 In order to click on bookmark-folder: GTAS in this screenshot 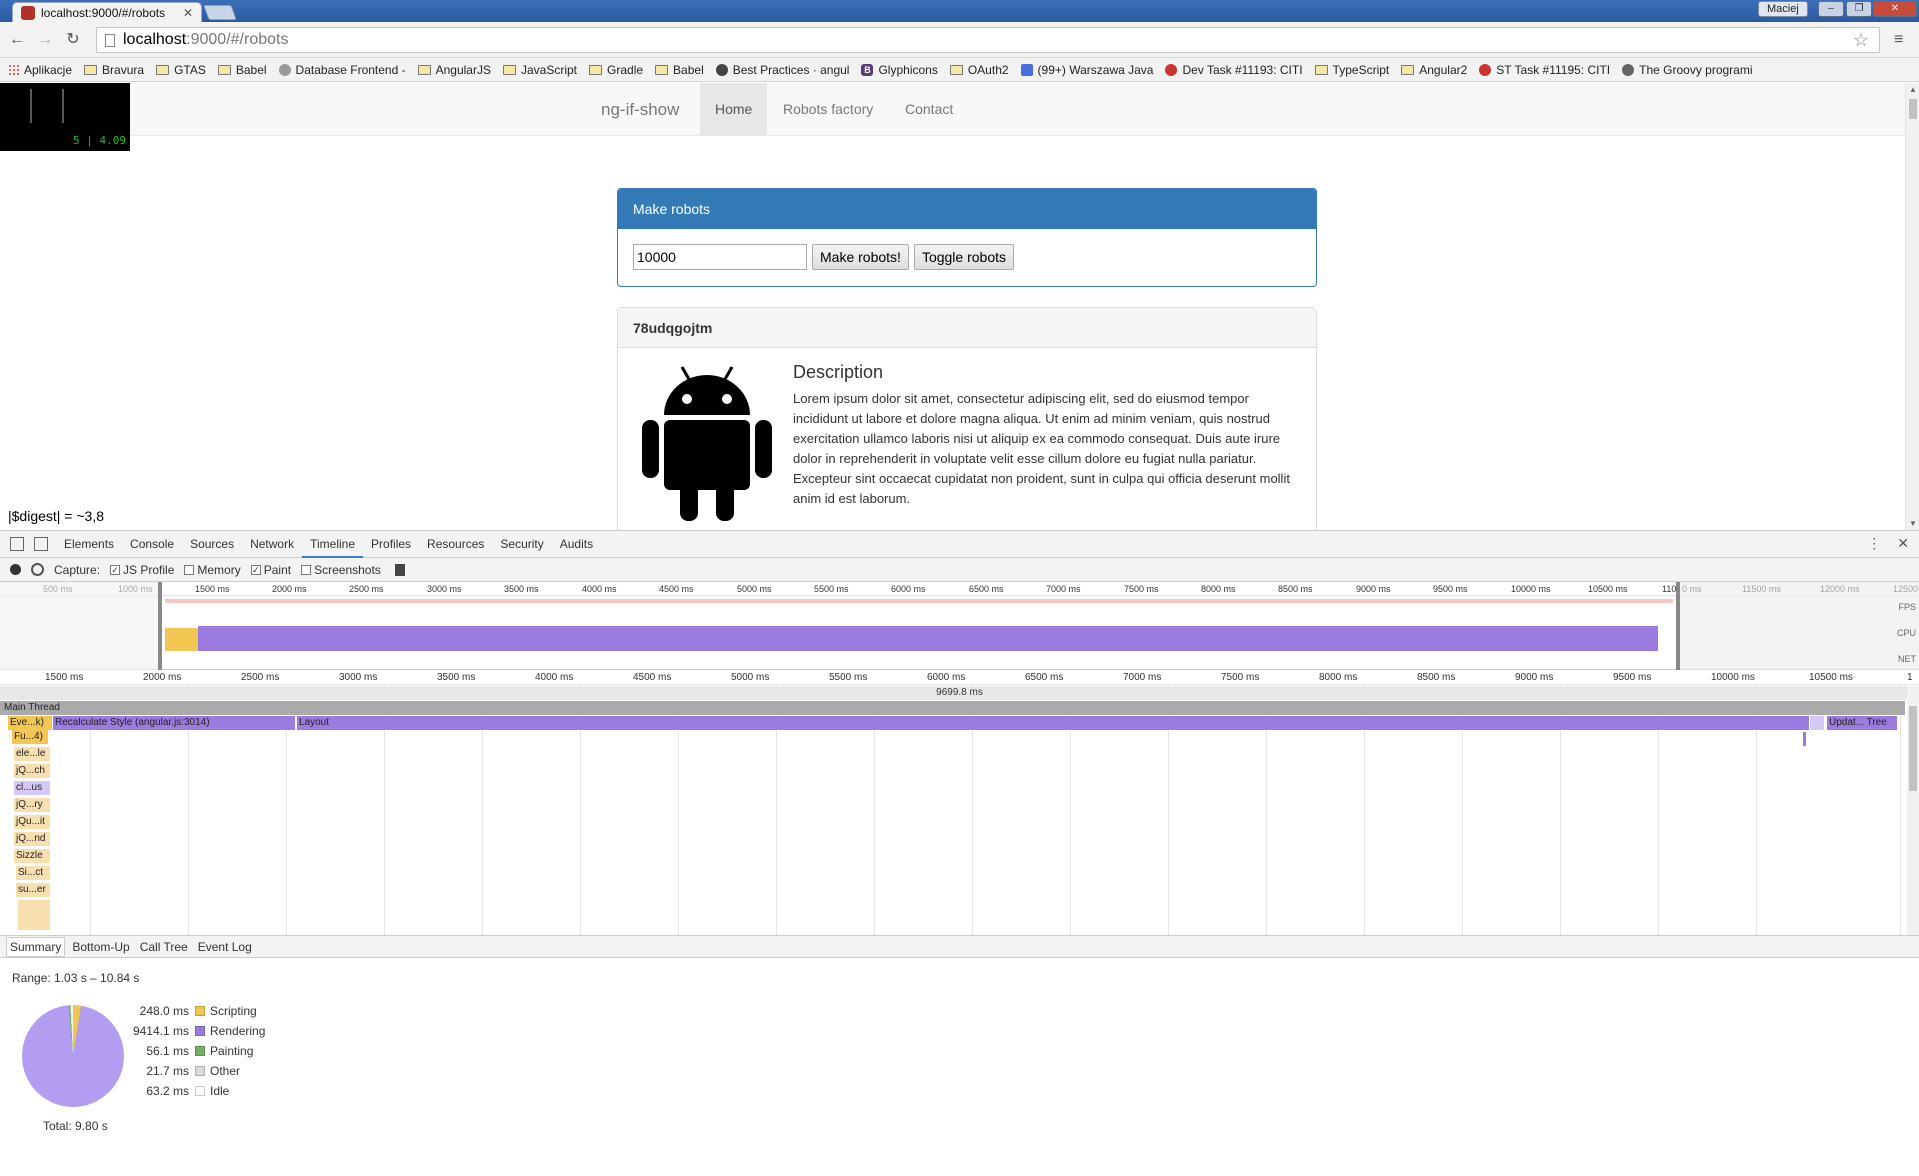, I will do `click(181, 70)`.